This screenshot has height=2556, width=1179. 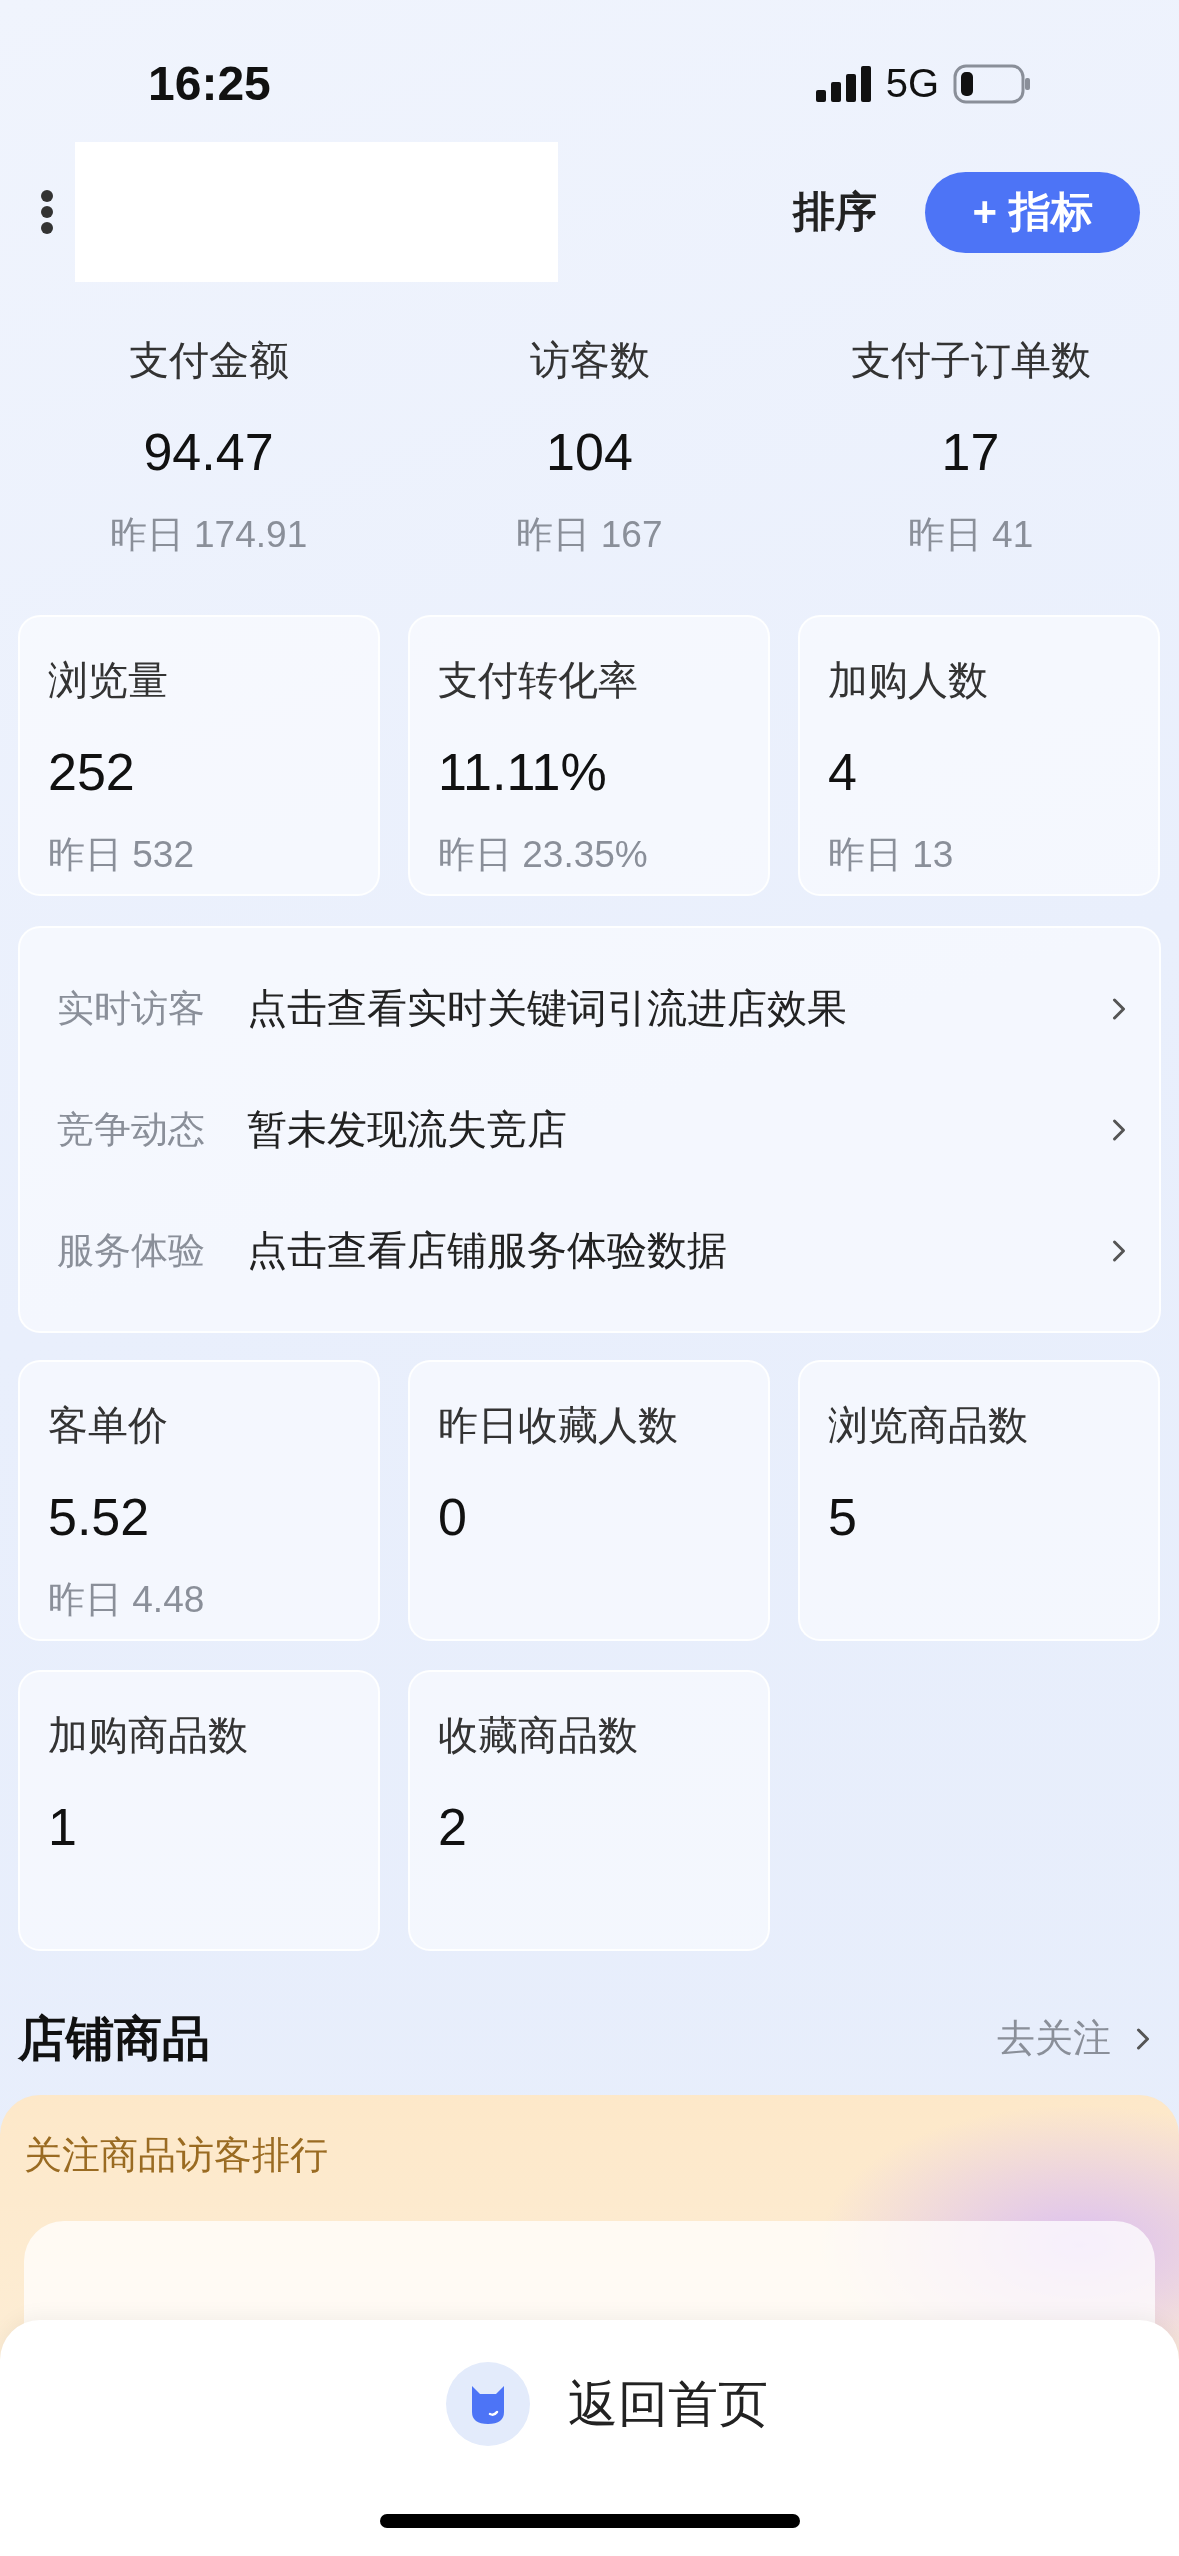 I want to click on yesterday-value: 昨日 174.91, so click(x=208, y=535).